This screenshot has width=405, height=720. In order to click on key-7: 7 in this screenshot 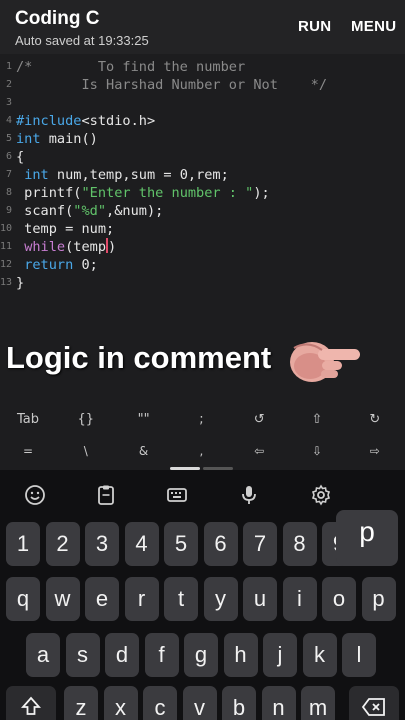, I will do `click(260, 544)`.